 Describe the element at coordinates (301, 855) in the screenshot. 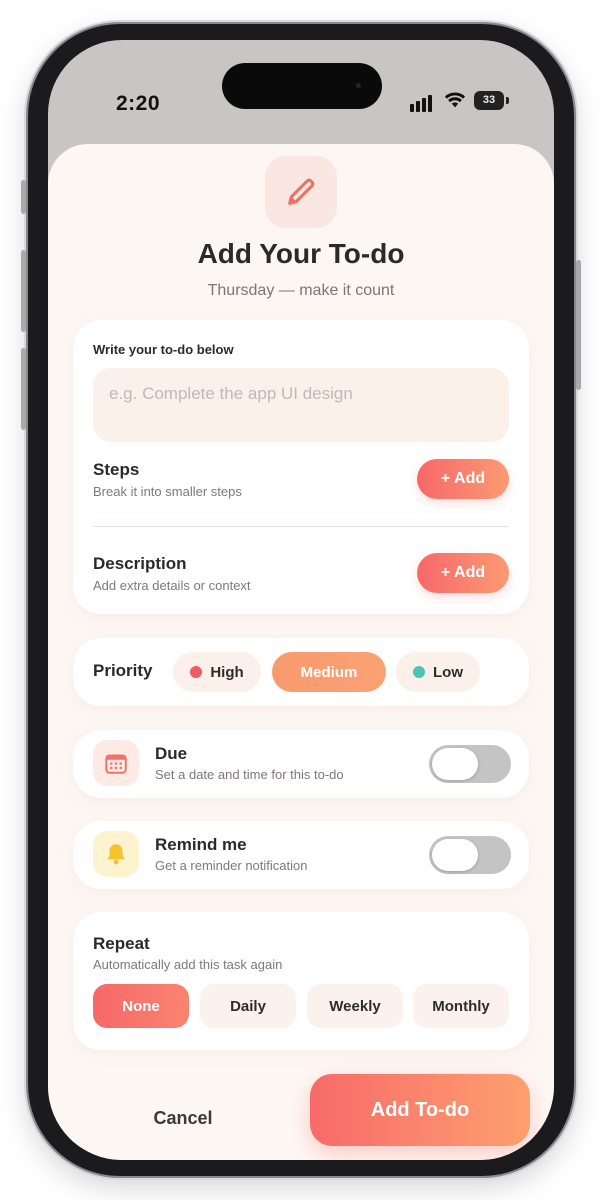

I see `remind-card: Remind me Get a reminder notification` at that location.